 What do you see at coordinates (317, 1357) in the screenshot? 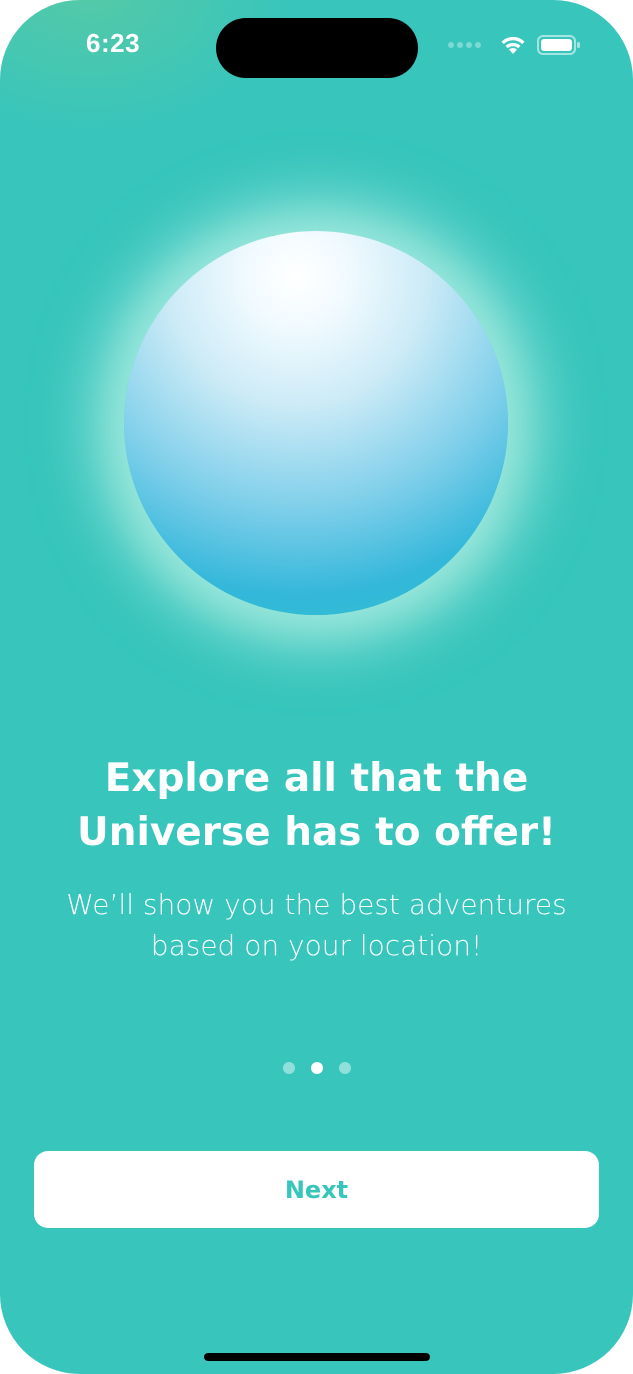
I see `home-indicator` at bounding box center [317, 1357].